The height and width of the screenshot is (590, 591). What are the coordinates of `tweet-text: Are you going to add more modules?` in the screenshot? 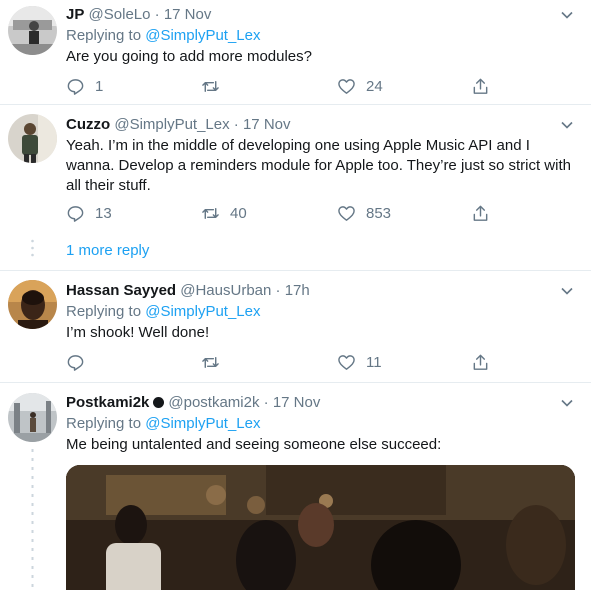 It's located at (189, 56).